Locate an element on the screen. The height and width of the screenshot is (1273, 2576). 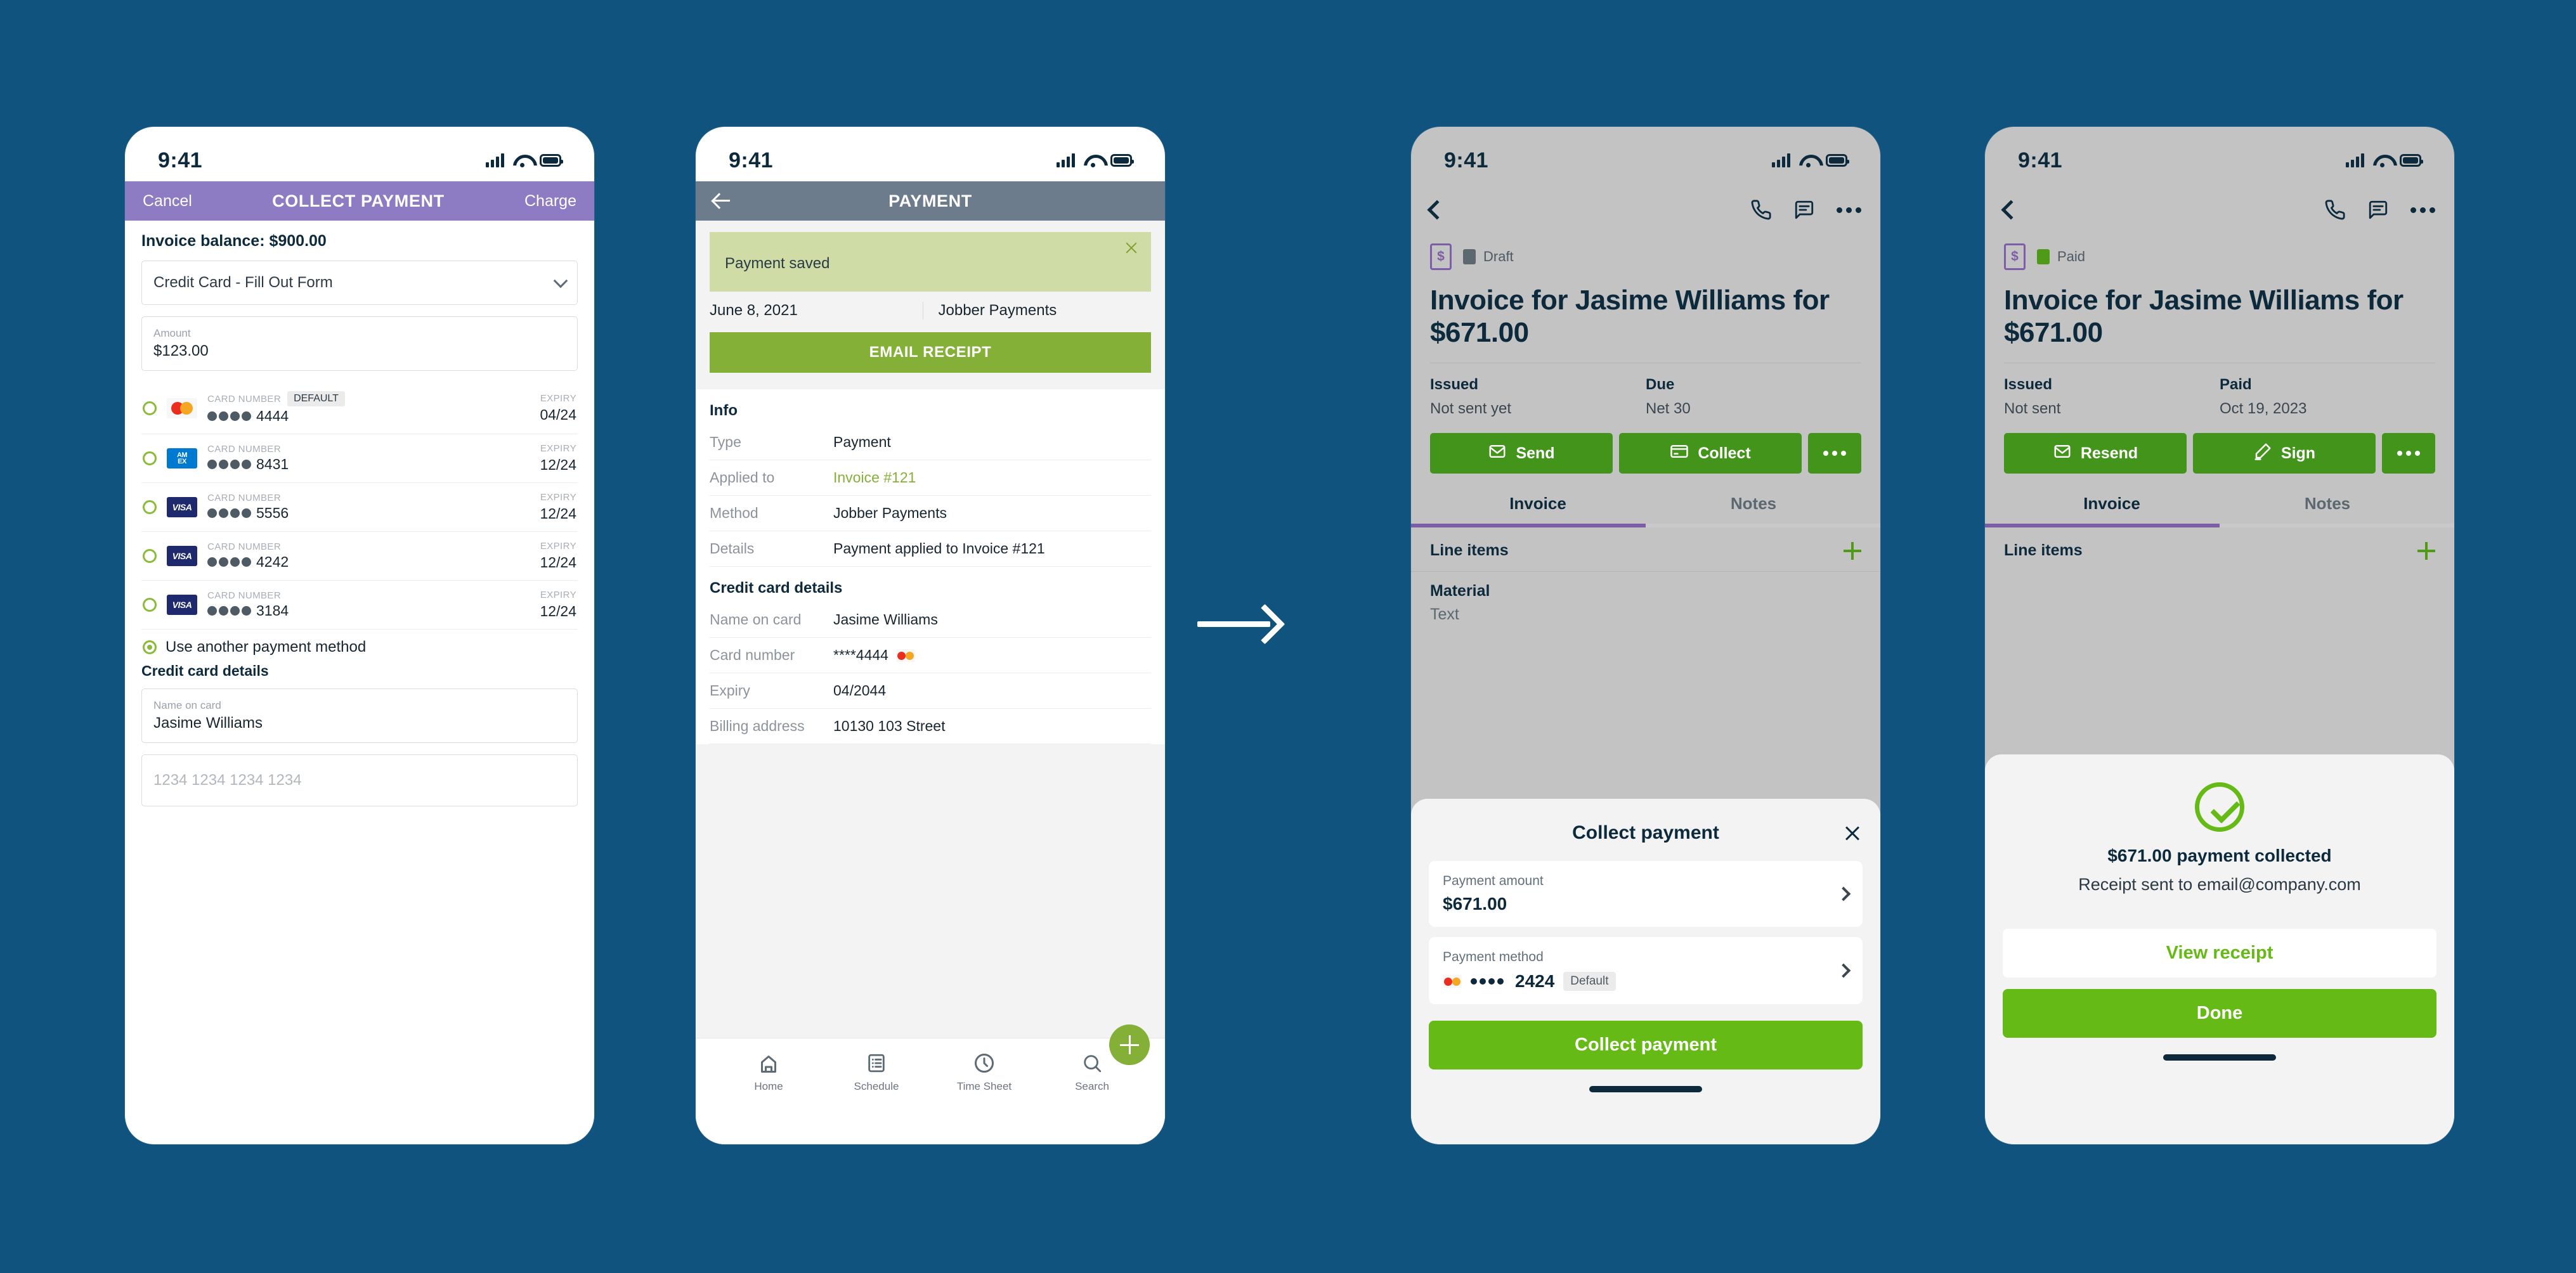
sign-button: Sign is located at coordinates (2285, 453).